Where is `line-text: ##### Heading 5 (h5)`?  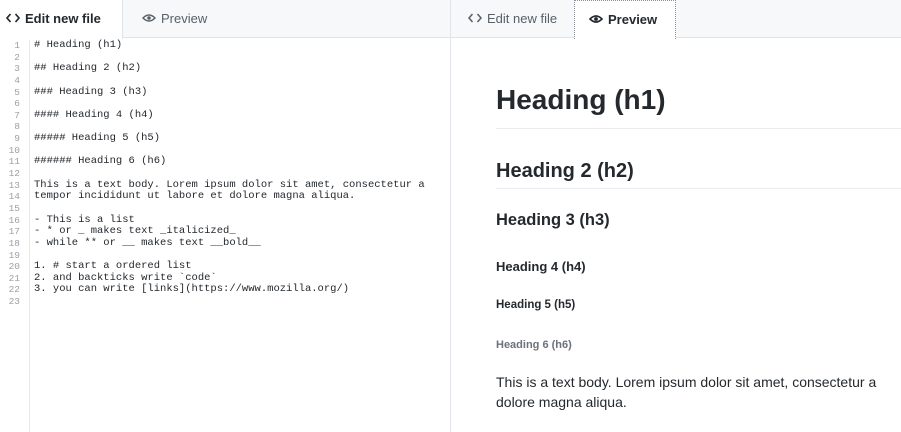
line-text: ##### Heading 5 (h5) is located at coordinates (97, 138).